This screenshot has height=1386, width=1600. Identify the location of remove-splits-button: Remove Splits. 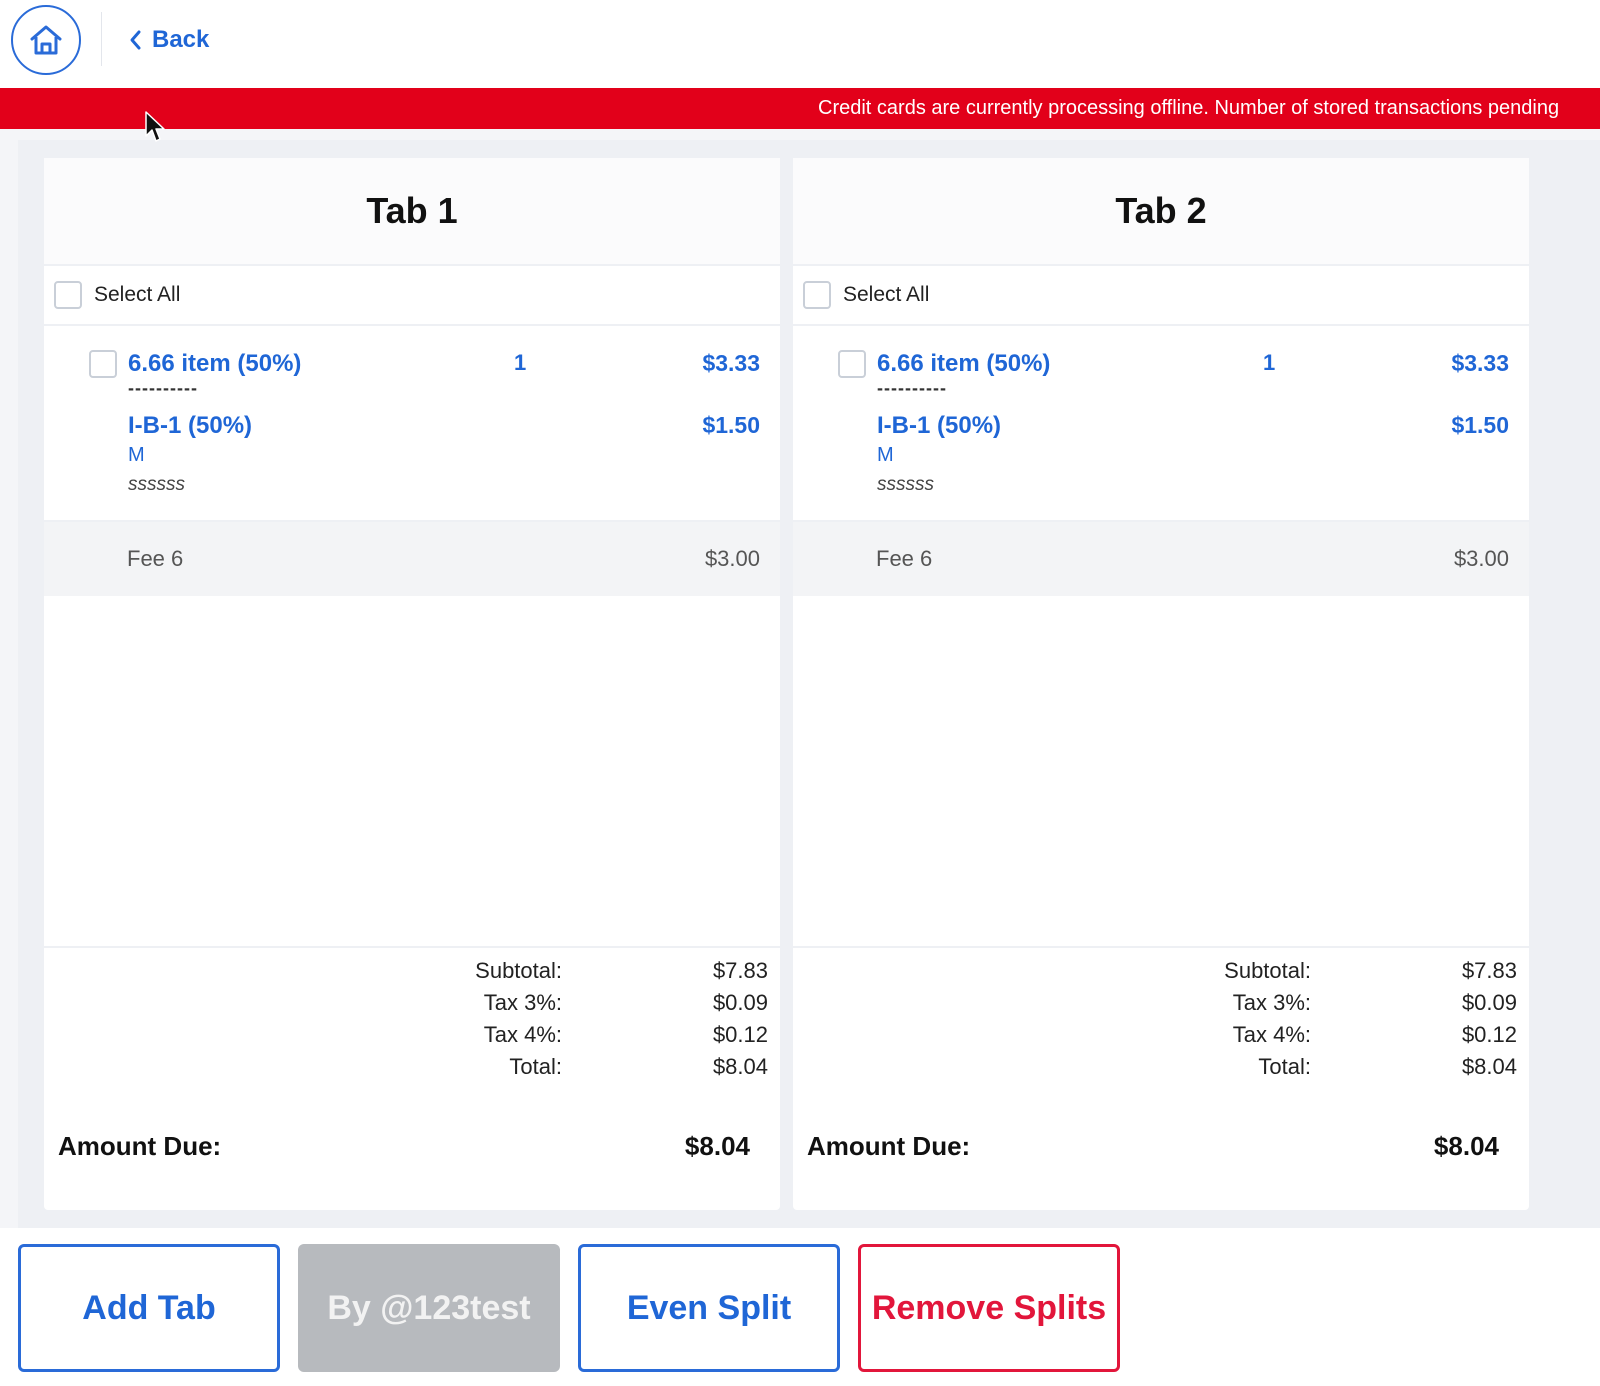
(989, 1308).